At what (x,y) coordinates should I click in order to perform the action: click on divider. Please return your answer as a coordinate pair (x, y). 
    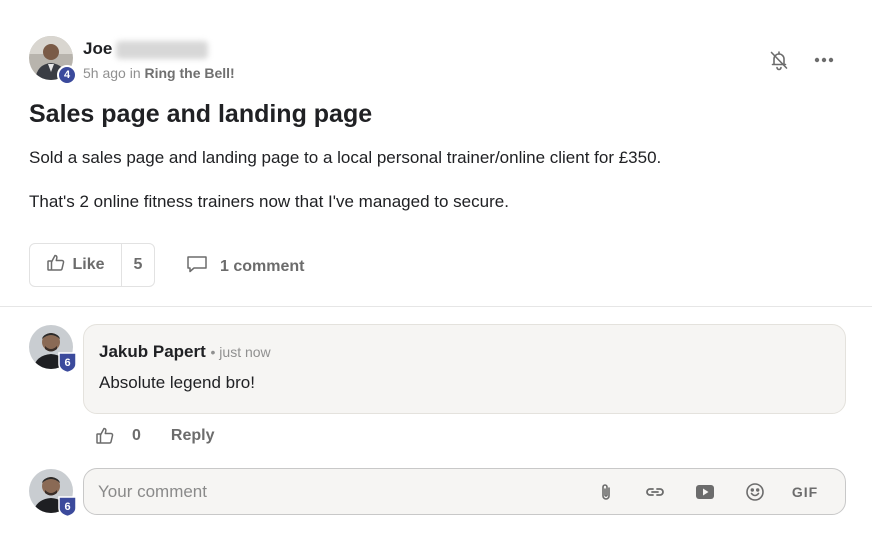
    Looking at the image, I should click on (436, 306).